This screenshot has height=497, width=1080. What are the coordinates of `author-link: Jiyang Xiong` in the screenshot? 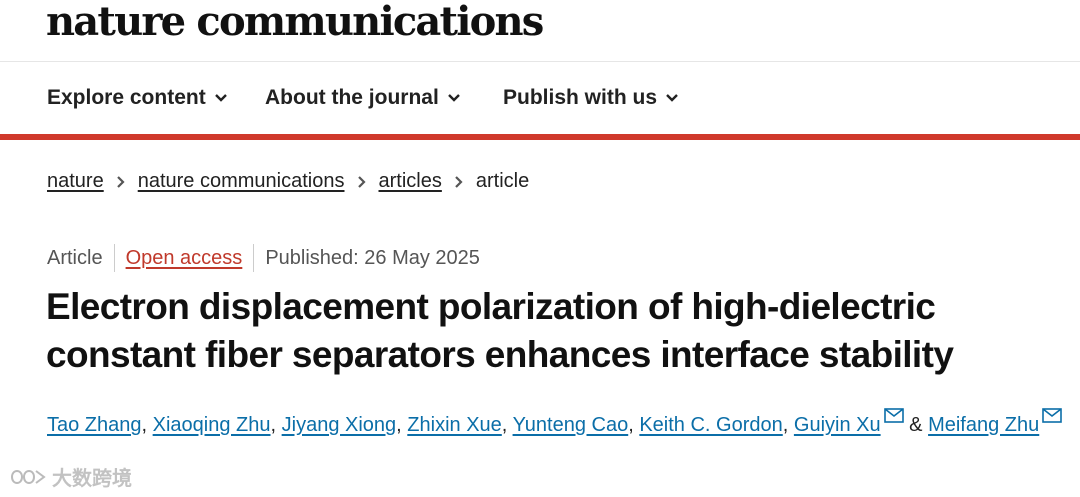 It's located at (339, 425).